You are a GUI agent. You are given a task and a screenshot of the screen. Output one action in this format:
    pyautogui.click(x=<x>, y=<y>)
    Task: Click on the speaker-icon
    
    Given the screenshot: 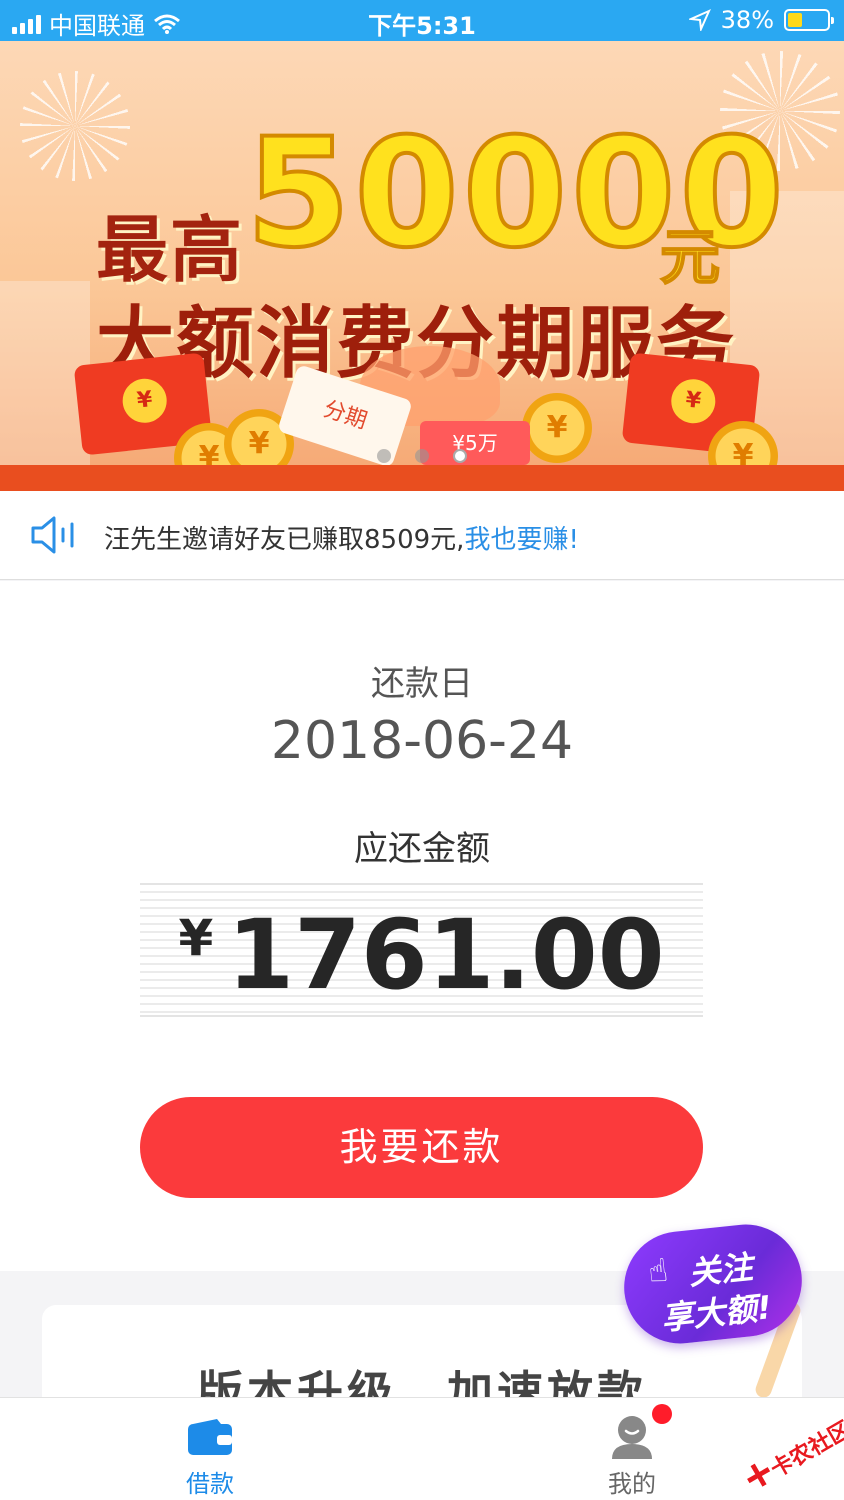 What is the action you would take?
    pyautogui.click(x=52, y=535)
    